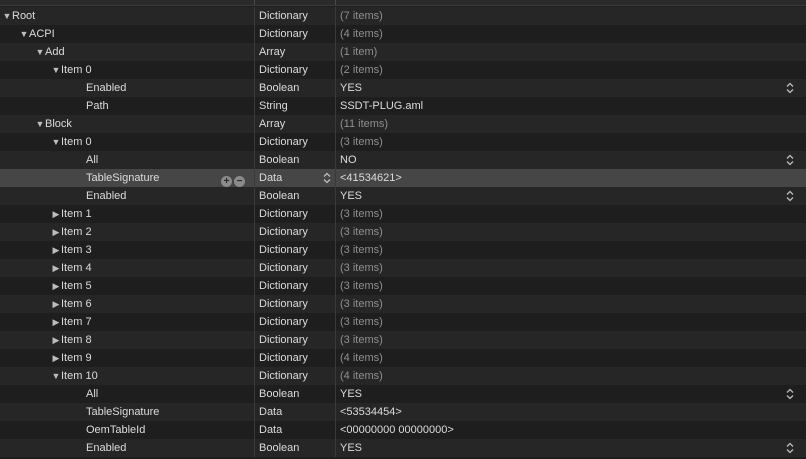 The height and width of the screenshot is (459, 806). I want to click on plist-row: ▶ Item 7 Dictionary (3 items), so click(403, 322).